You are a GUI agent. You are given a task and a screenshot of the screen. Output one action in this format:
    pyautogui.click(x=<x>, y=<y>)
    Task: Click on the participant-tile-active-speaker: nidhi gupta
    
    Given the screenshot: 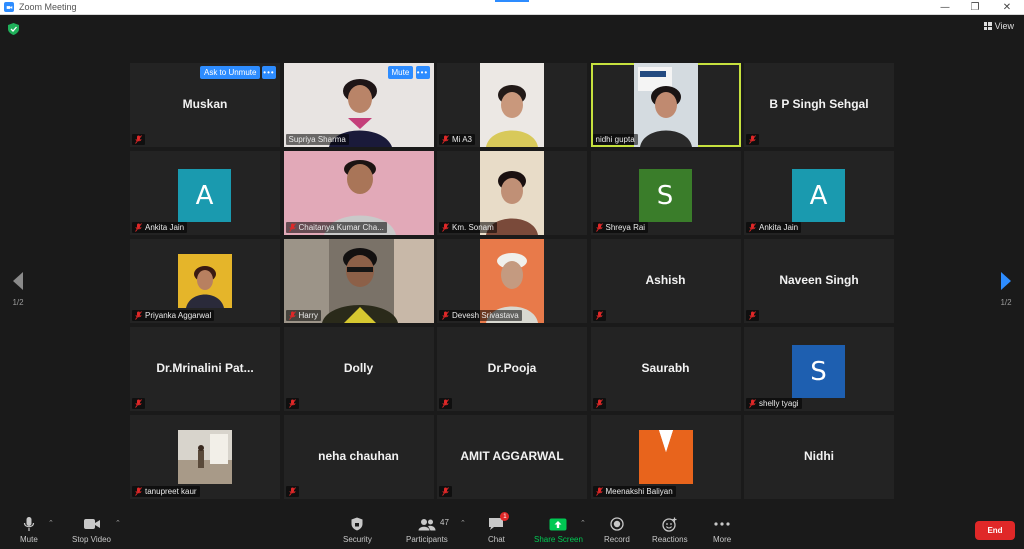 What is the action you would take?
    pyautogui.click(x=665, y=105)
    